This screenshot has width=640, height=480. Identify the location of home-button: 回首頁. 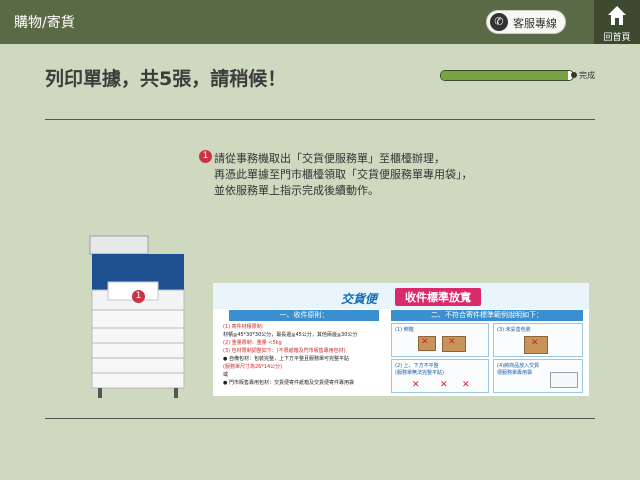
(617, 22).